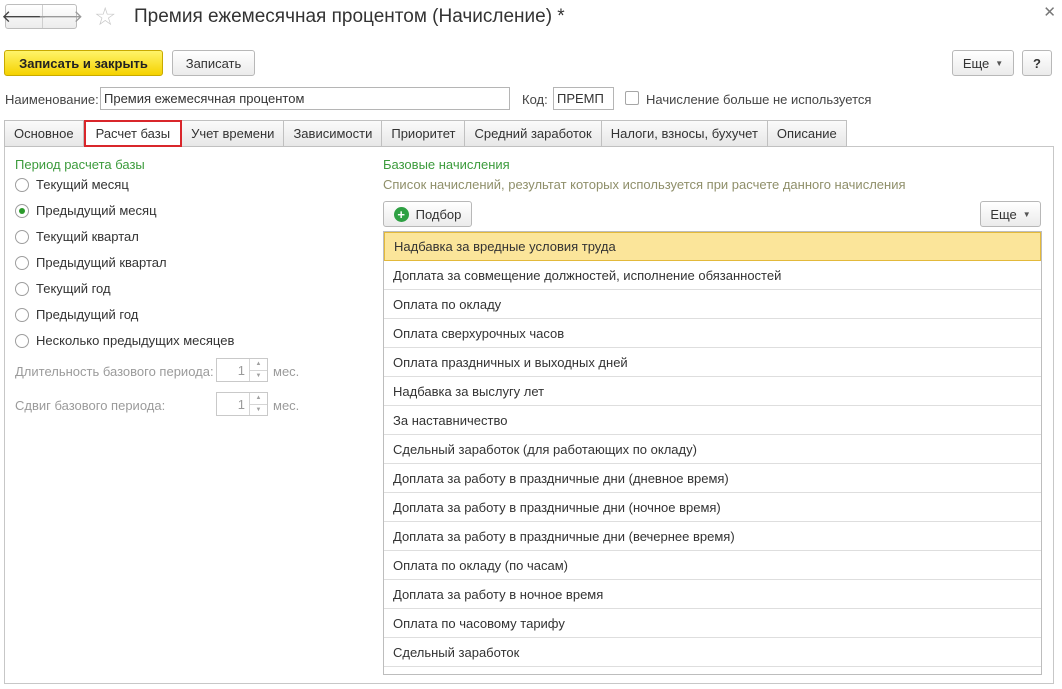 This screenshot has width=1062, height=689. What do you see at coordinates (101, 262) in the screenshot?
I see `radio-label: Предыдущий квартал` at bounding box center [101, 262].